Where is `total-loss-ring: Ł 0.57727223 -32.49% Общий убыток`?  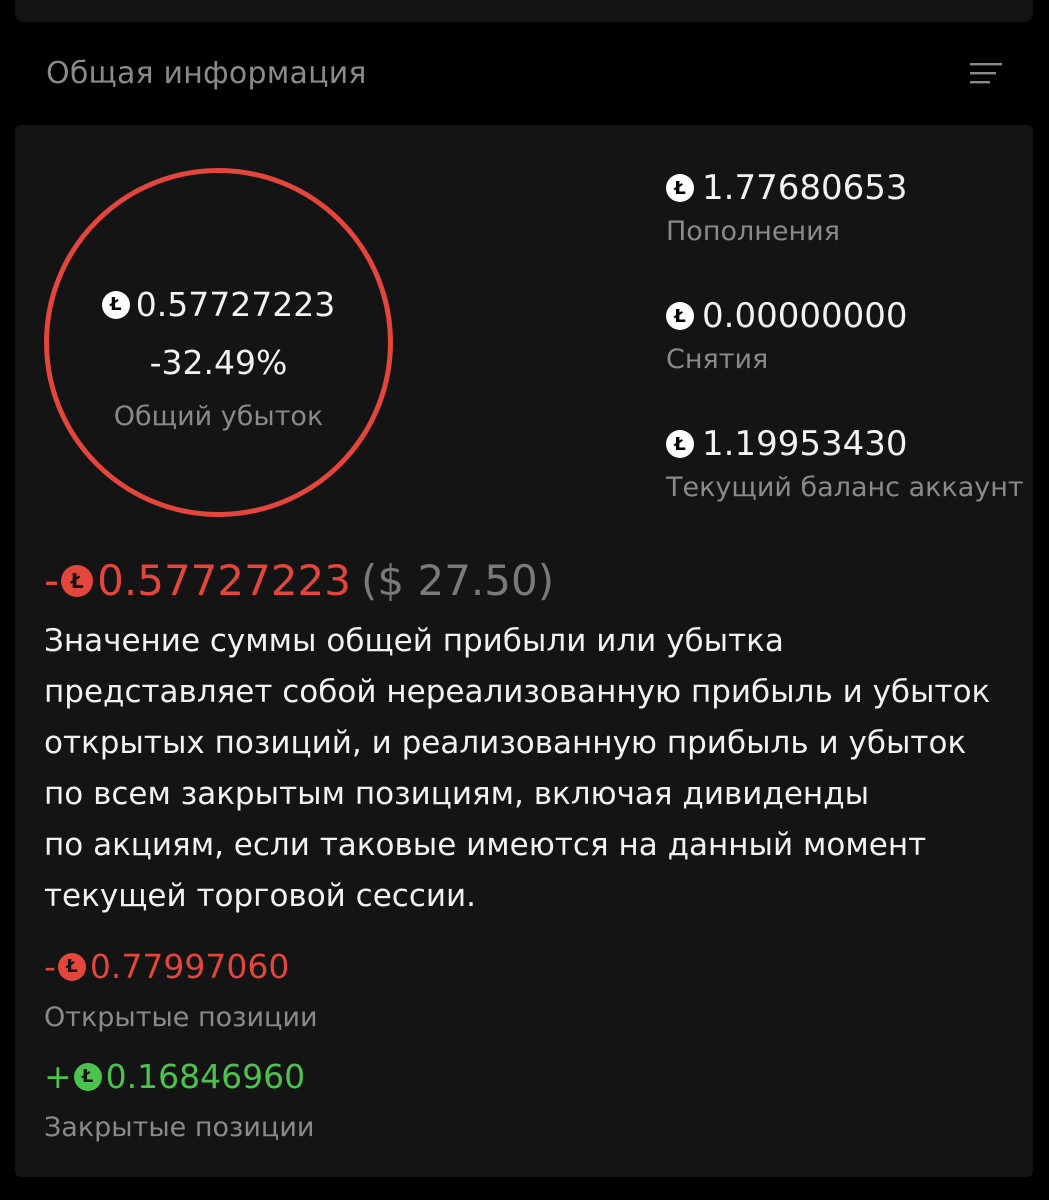
total-loss-ring: Ł 0.57727223 -32.49% Общий убыток is located at coordinates (218, 342).